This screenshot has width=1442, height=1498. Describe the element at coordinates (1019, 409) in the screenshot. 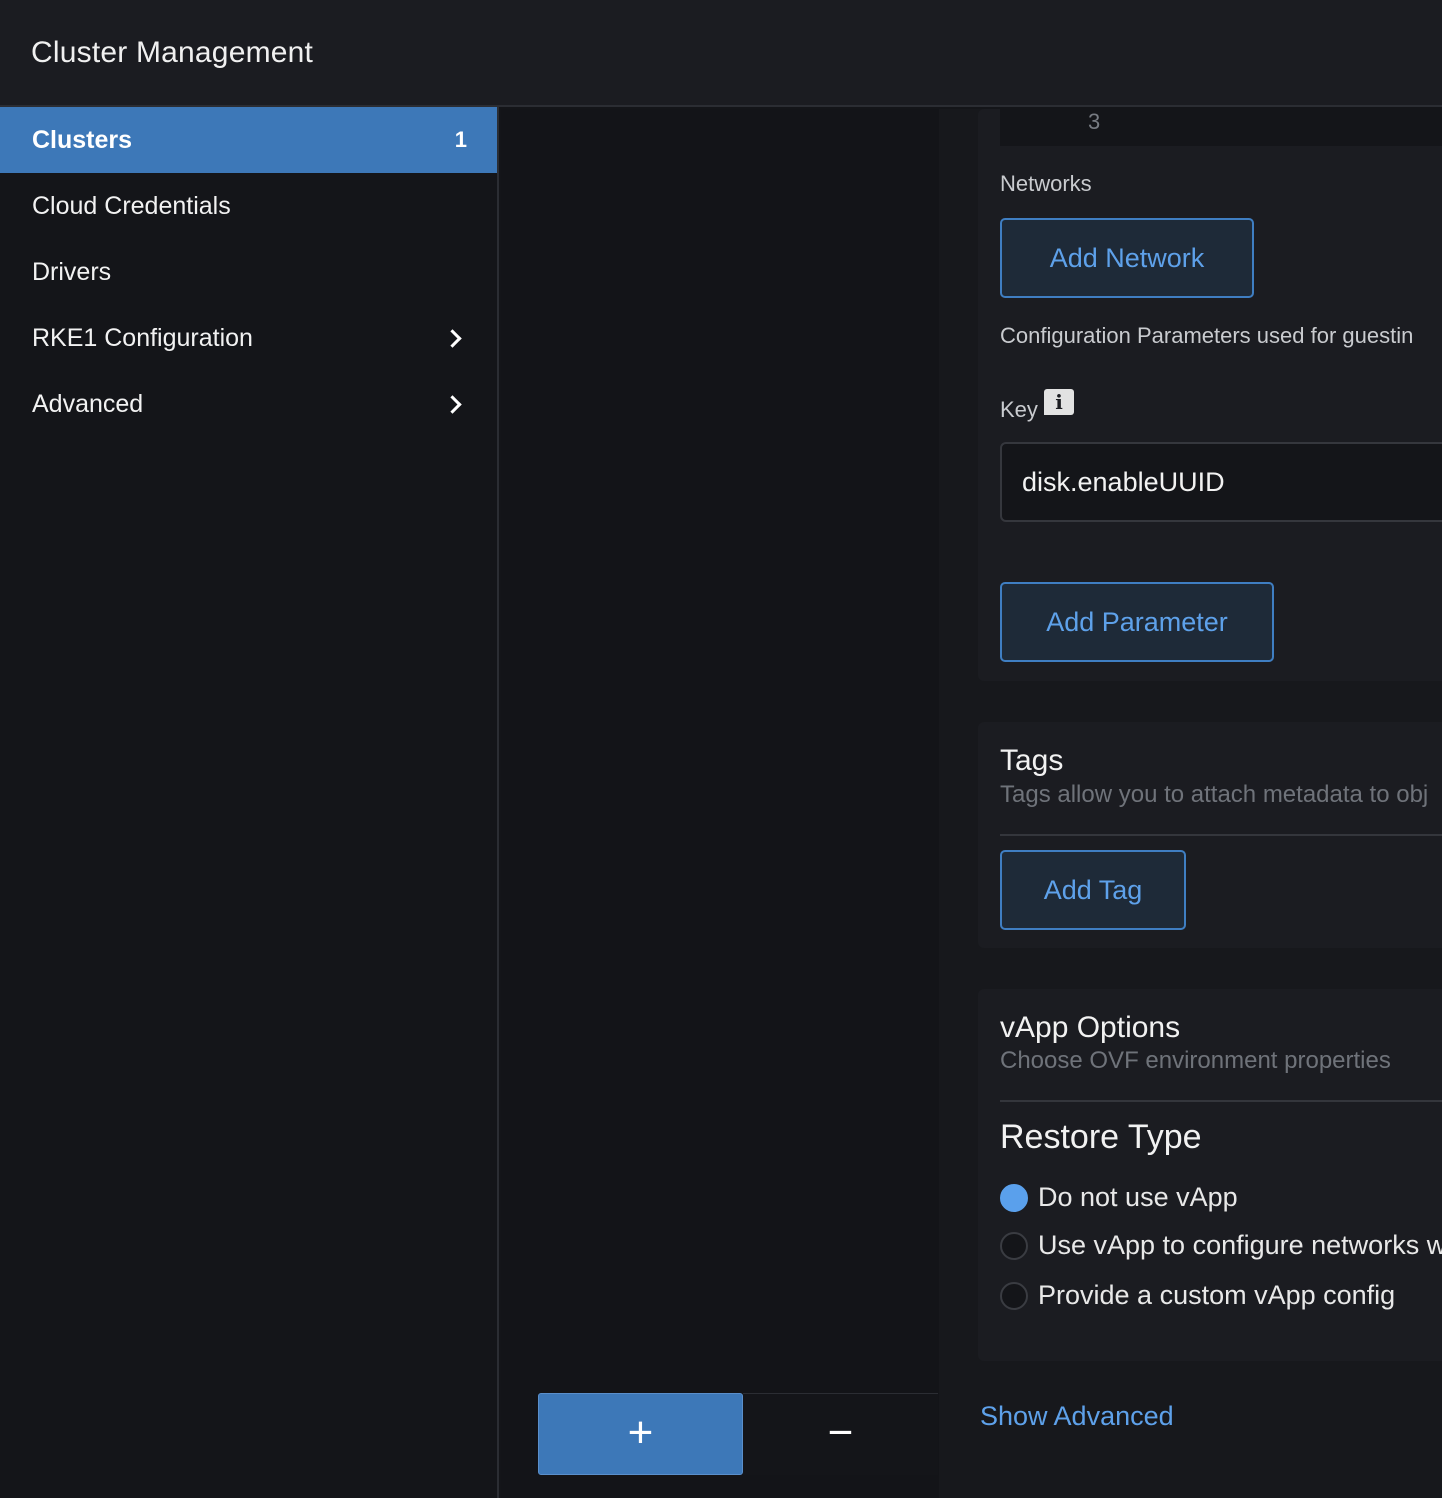

I see `key-label: Key` at that location.